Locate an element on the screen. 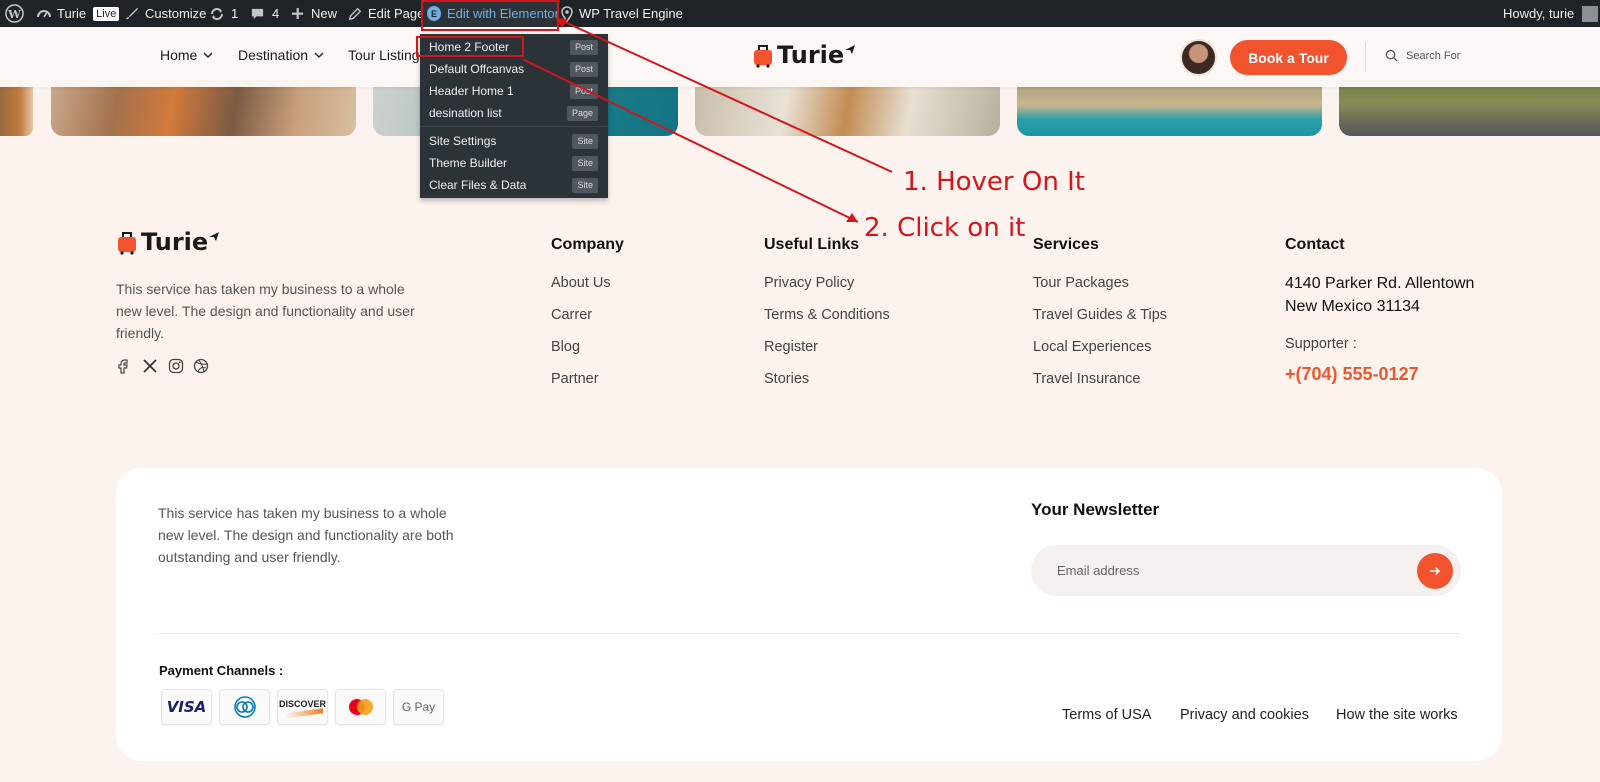 The image size is (1600, 782). plane-icon is located at coordinates (214, 236).